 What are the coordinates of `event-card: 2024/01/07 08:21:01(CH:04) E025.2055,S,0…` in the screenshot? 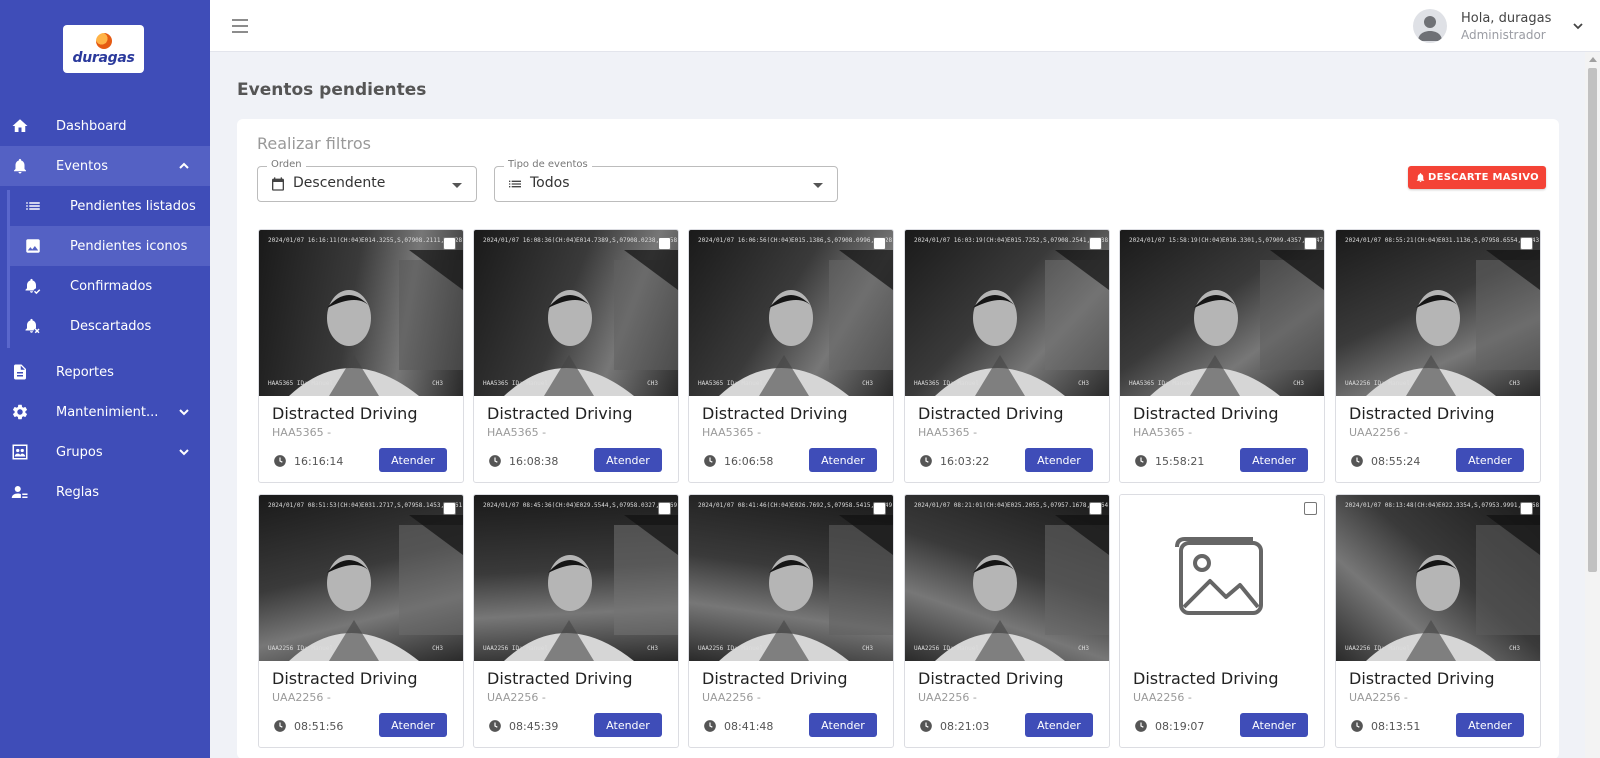 It's located at (1007, 621).